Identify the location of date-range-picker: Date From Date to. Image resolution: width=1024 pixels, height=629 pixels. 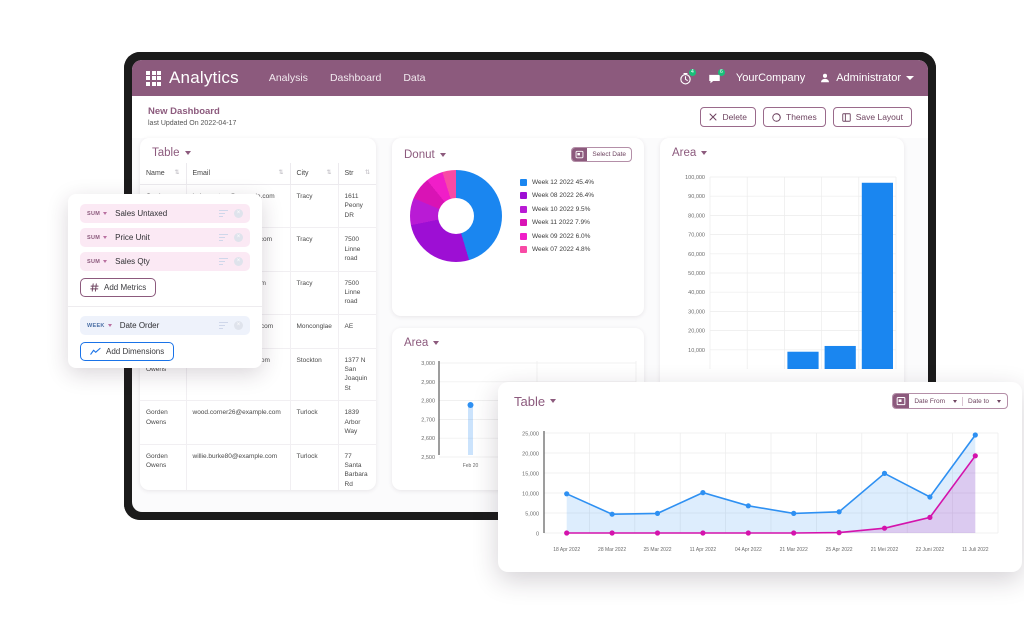
(950, 401).